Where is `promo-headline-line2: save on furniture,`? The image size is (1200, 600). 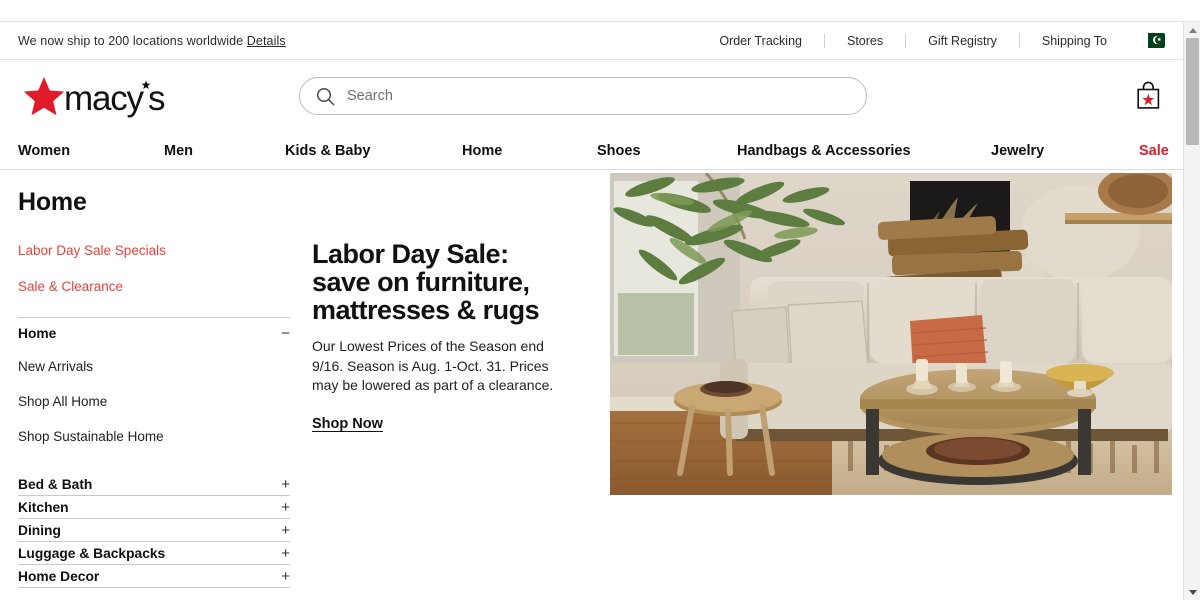 promo-headline-line2: save on furniture, is located at coordinates (421, 282).